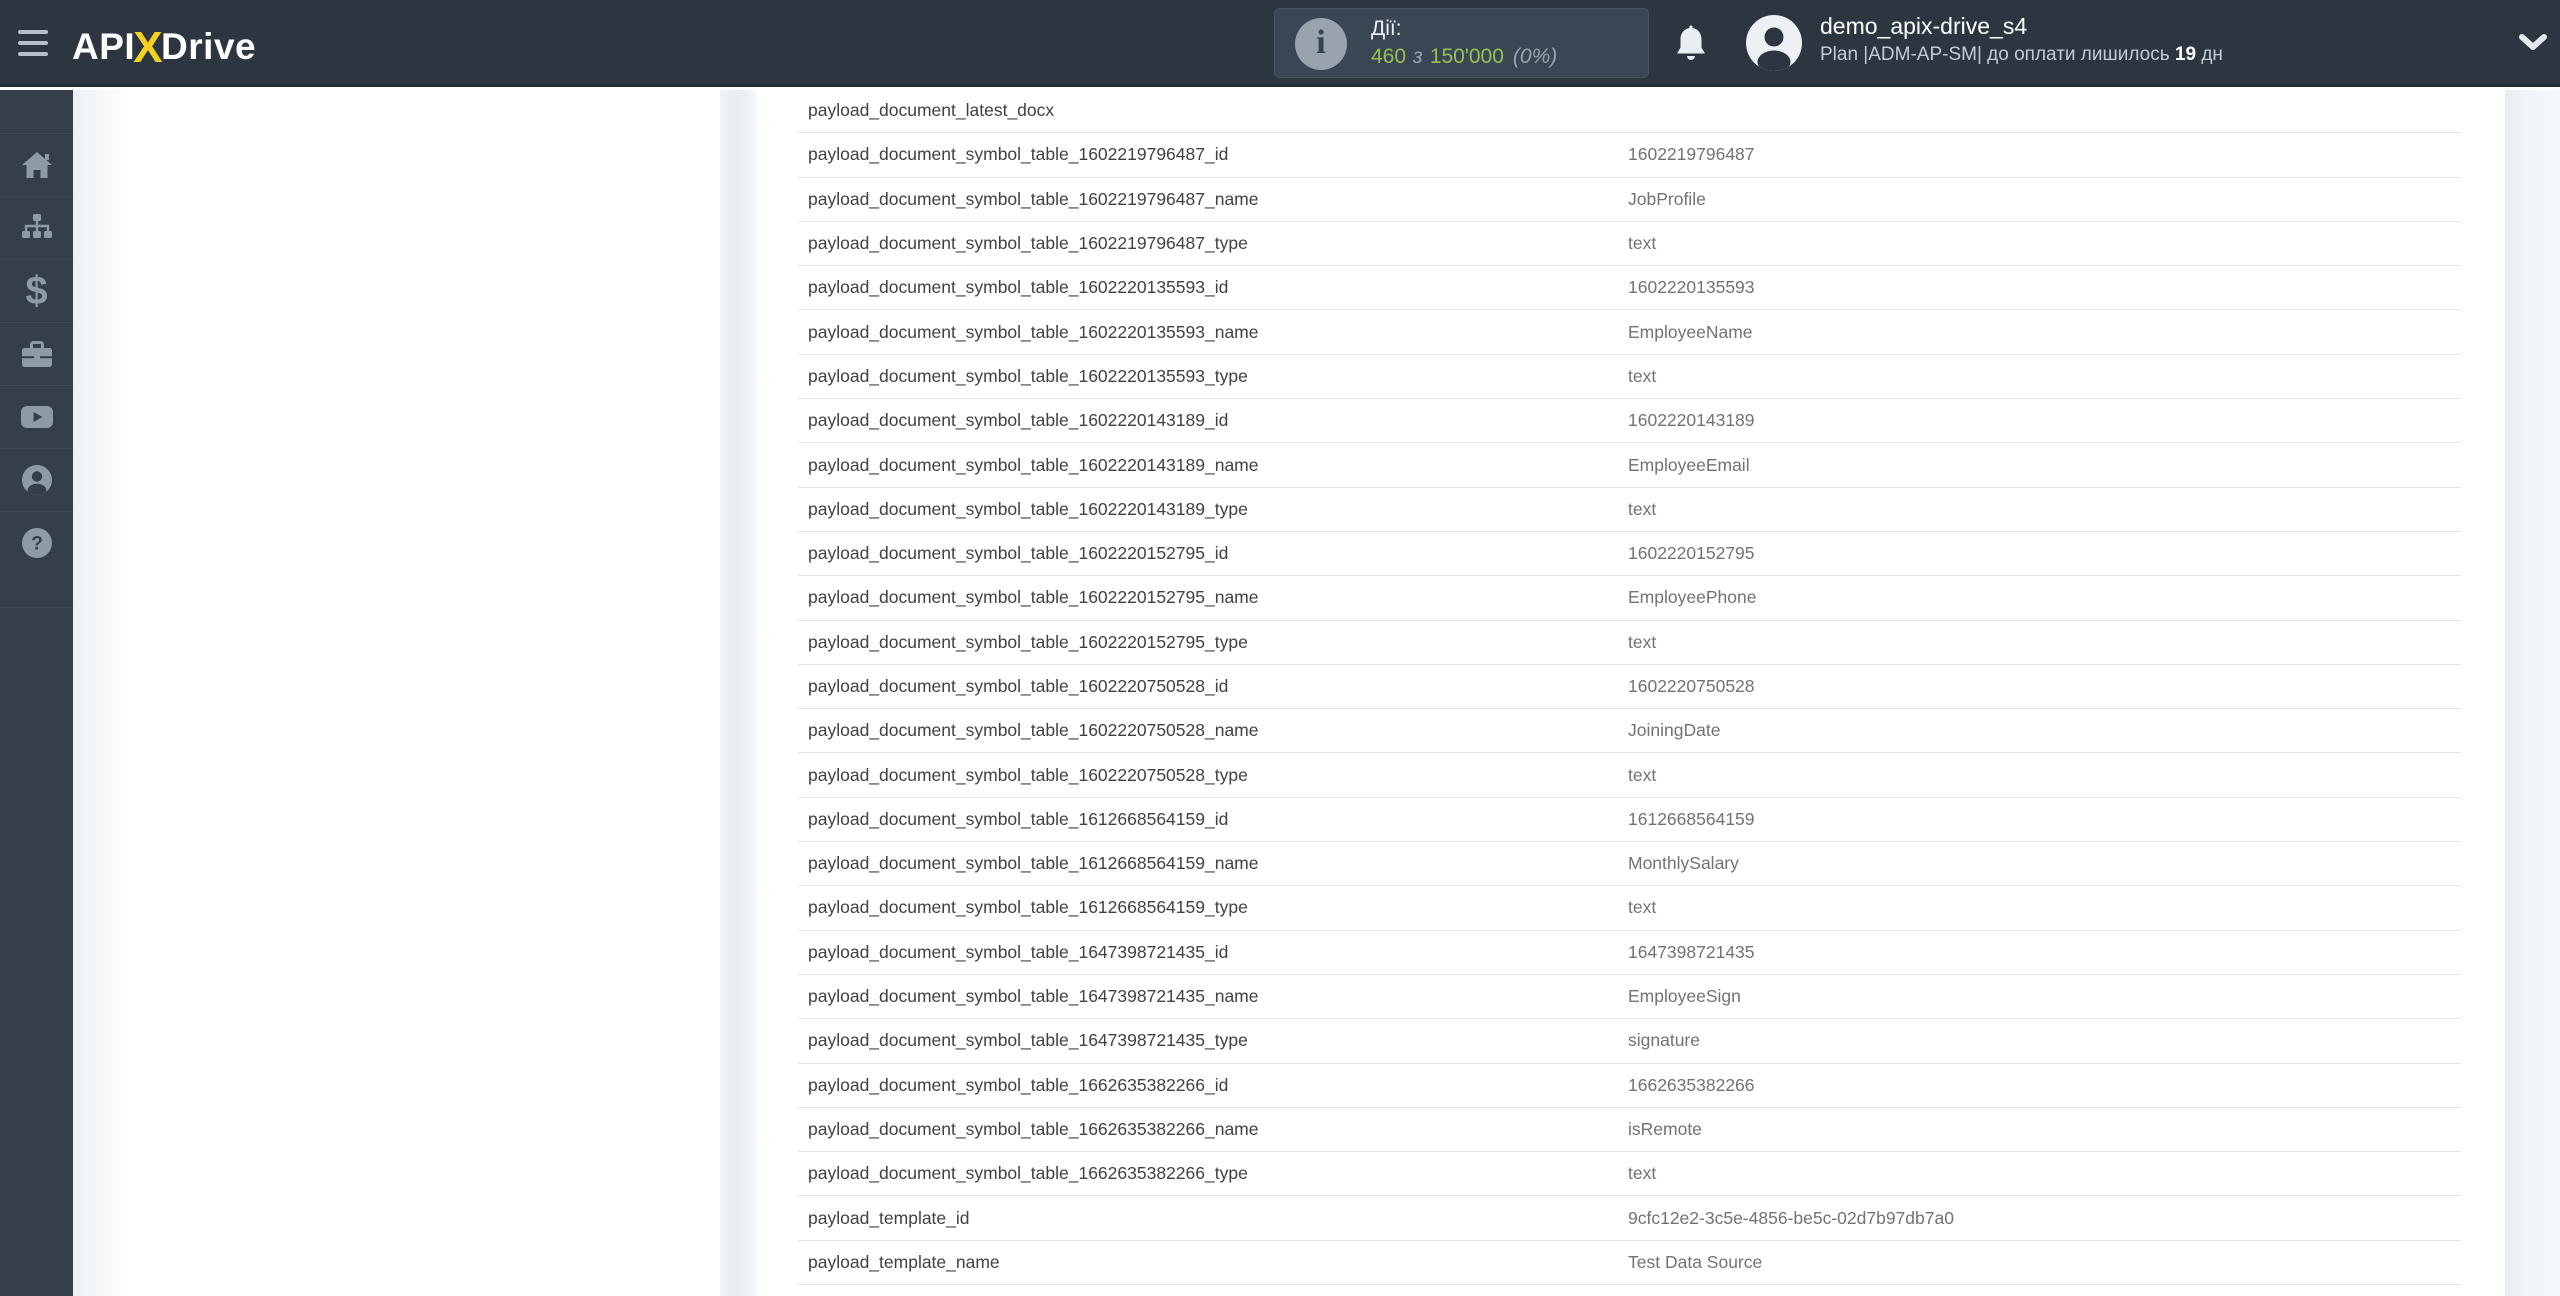 This screenshot has height=1296, width=2560. I want to click on chevron-down-icon, so click(2533, 43).